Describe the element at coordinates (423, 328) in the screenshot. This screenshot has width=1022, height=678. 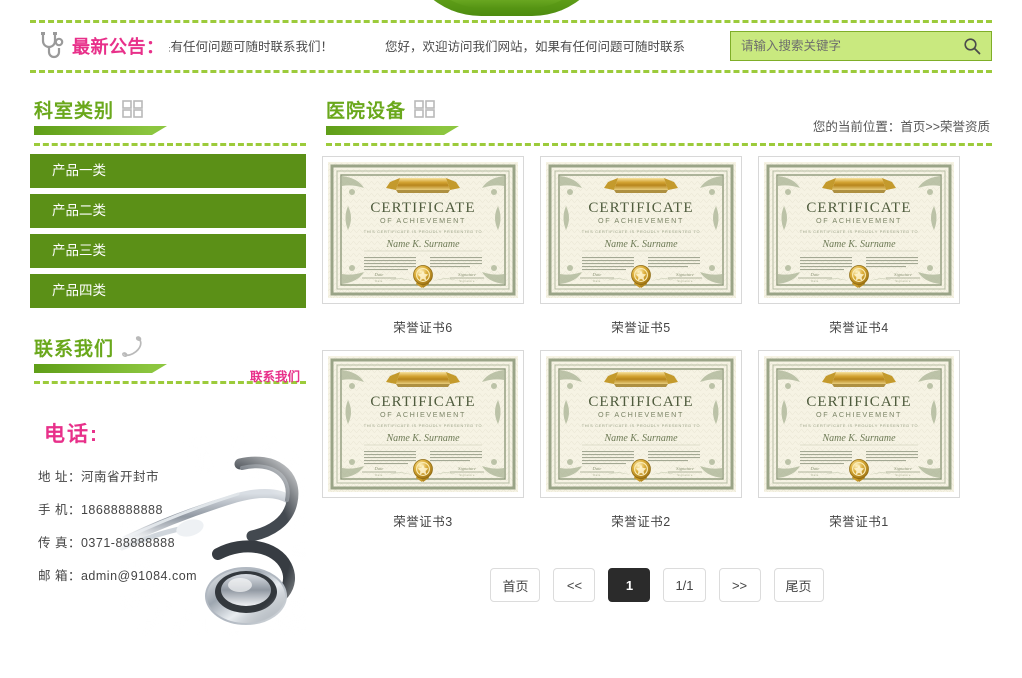
I see `certificate-label: 荣誉证书6` at that location.